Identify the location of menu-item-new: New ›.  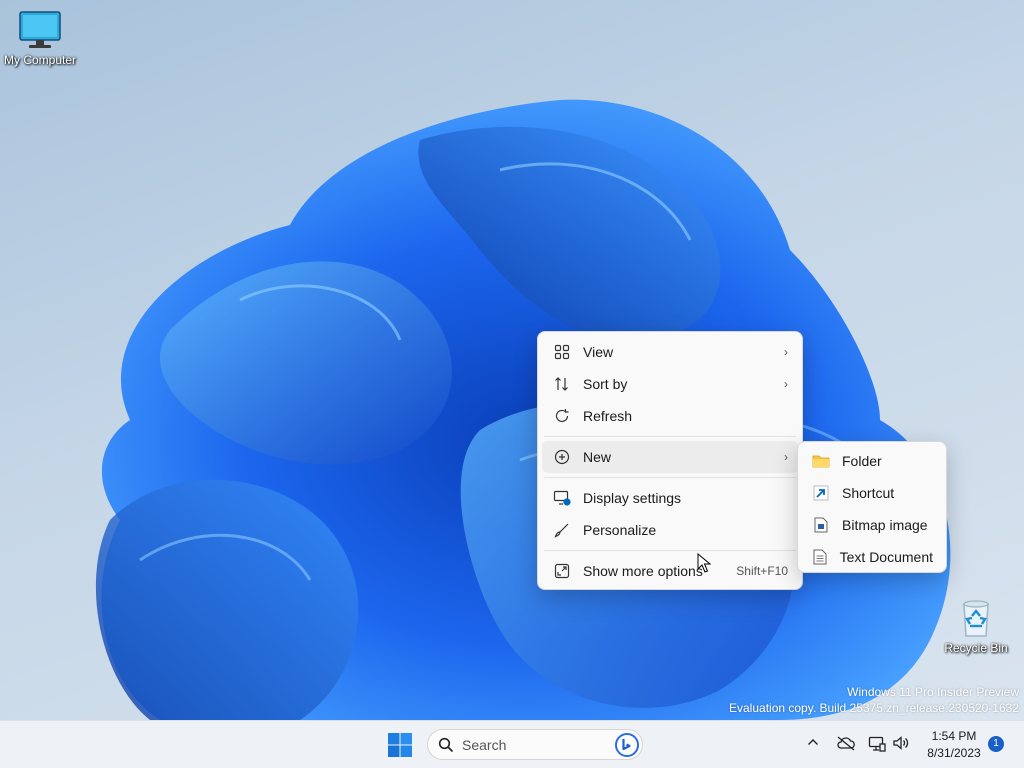
(670, 457).